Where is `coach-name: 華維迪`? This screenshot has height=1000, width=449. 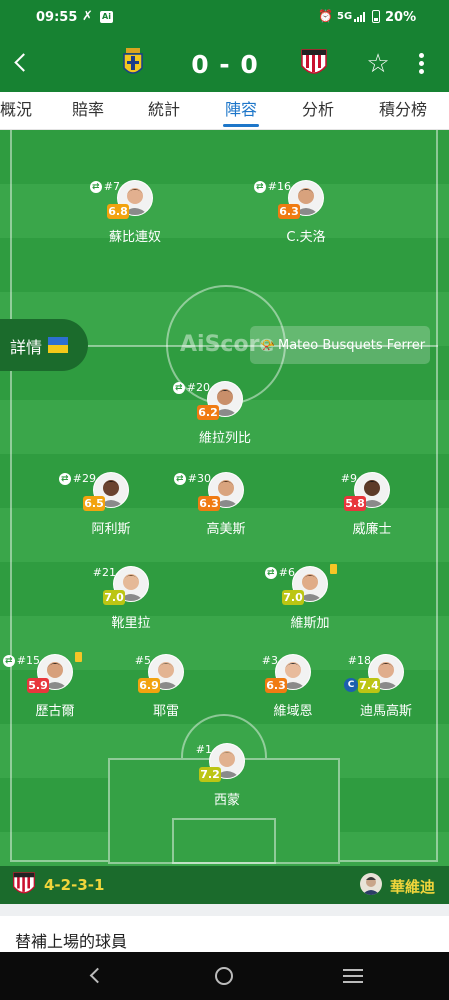 coach-name: 華維迪 is located at coordinates (412, 886).